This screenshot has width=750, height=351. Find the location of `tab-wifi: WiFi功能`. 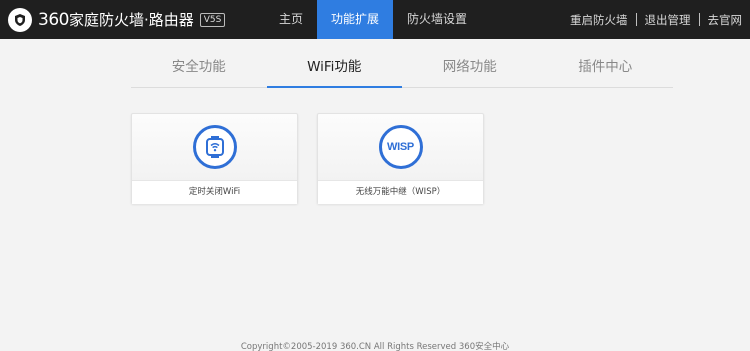

tab-wifi: WiFi功能 is located at coordinates (334, 70).